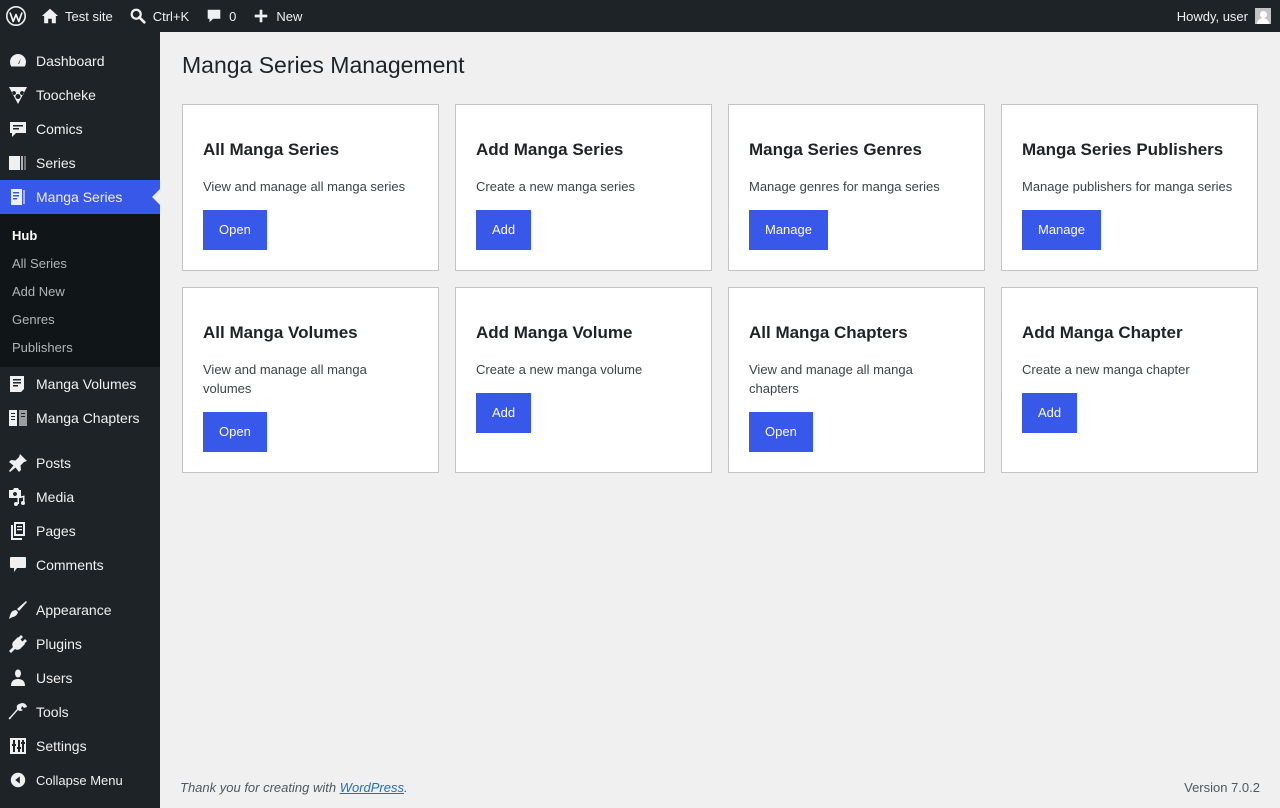 The height and width of the screenshot is (808, 1280). What do you see at coordinates (80, 712) in the screenshot?
I see `menu-tools: Tools` at bounding box center [80, 712].